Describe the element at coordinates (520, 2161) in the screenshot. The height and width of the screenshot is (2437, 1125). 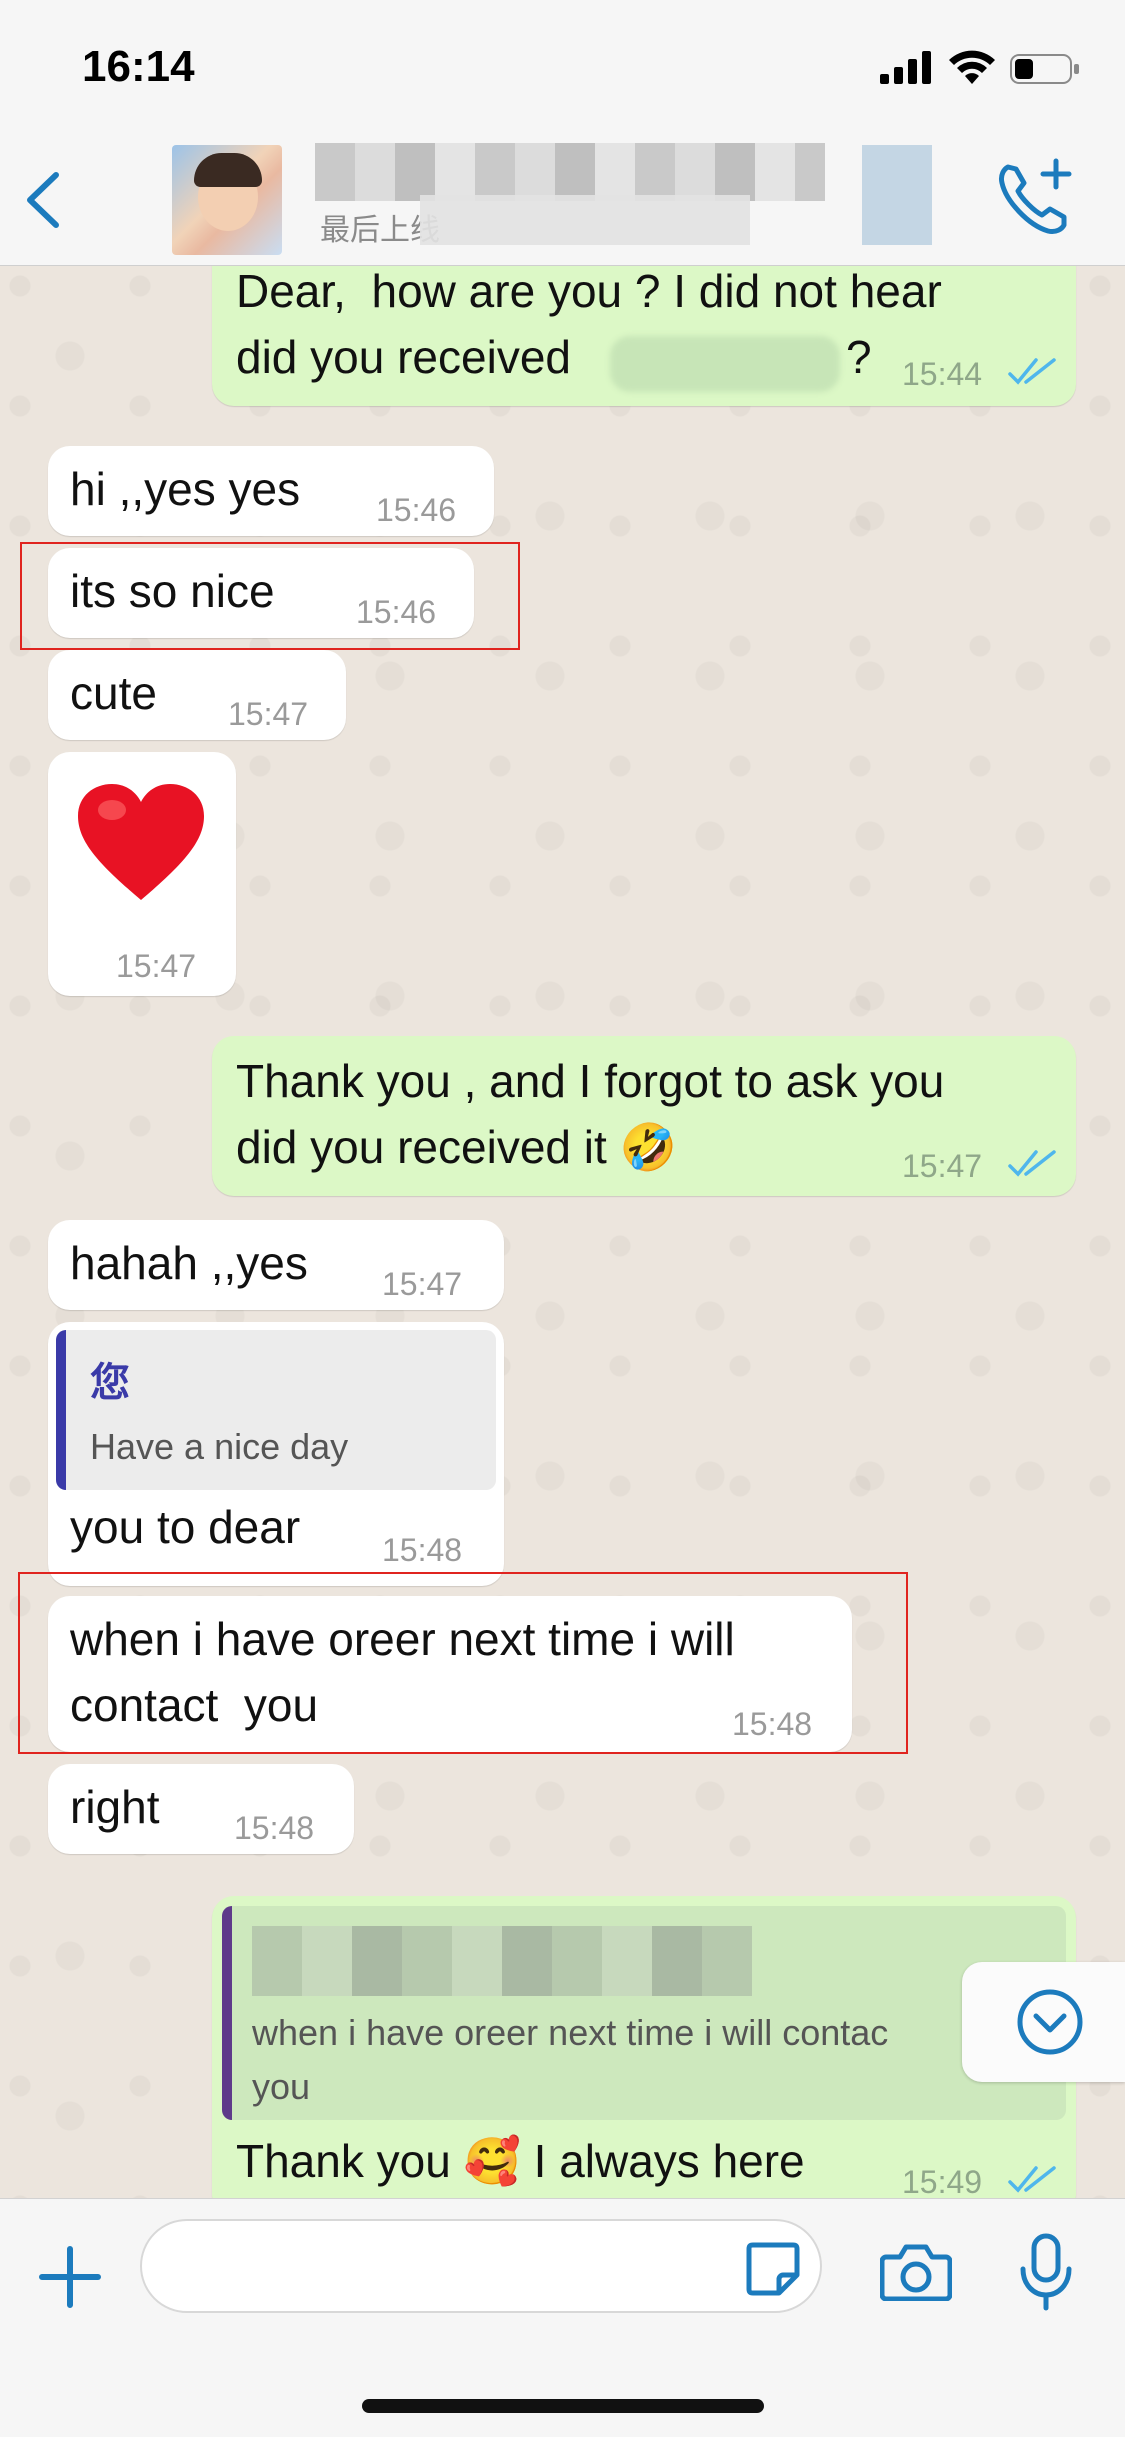
I see `message-text: Thank you 🥰 I always here` at that location.